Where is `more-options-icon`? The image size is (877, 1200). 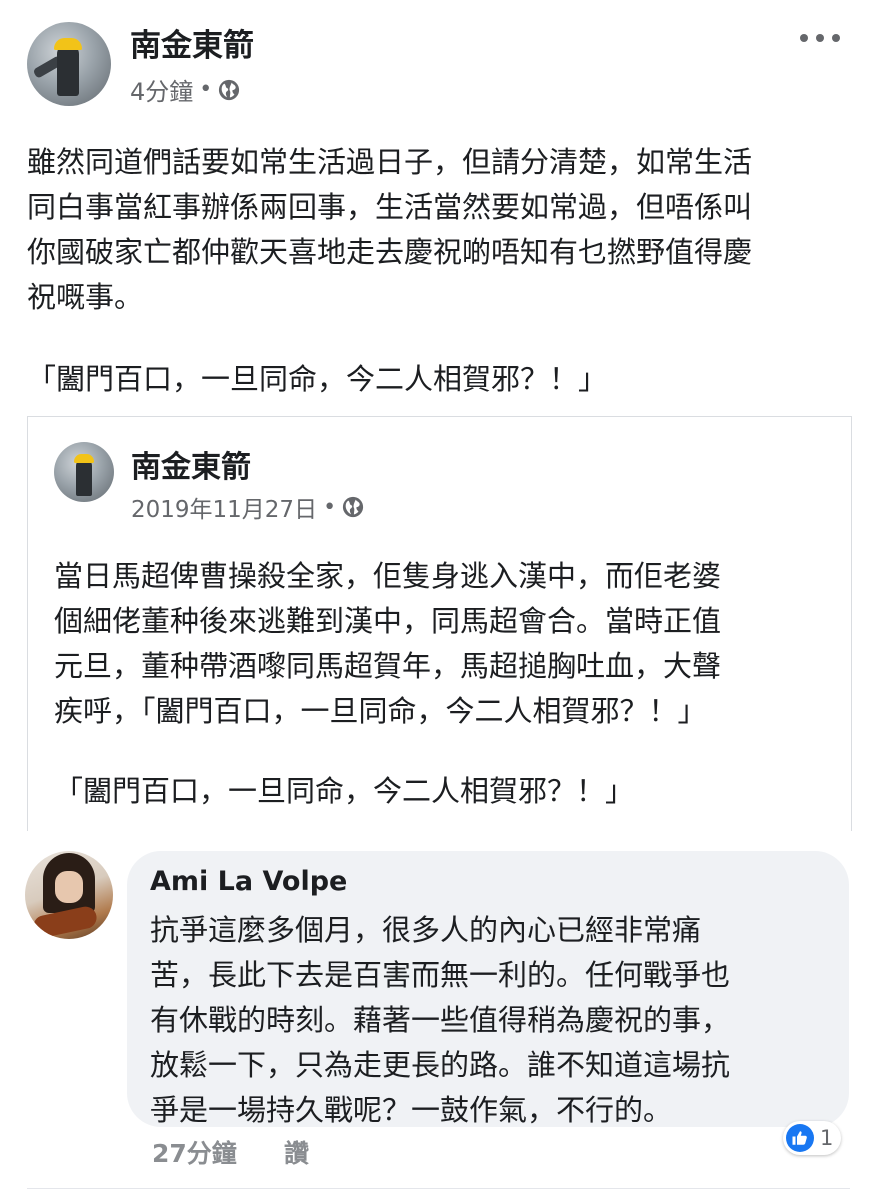
more-options-icon is located at coordinates (820, 38).